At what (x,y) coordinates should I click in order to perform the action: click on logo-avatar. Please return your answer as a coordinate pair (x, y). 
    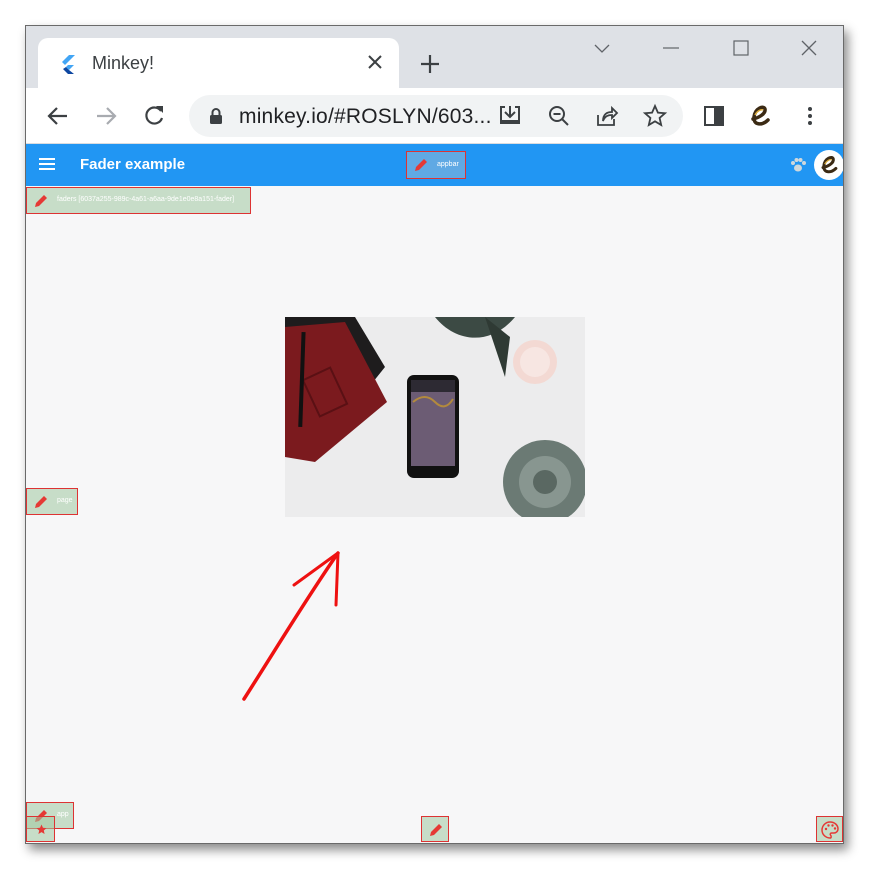
    Looking at the image, I should click on (828, 165).